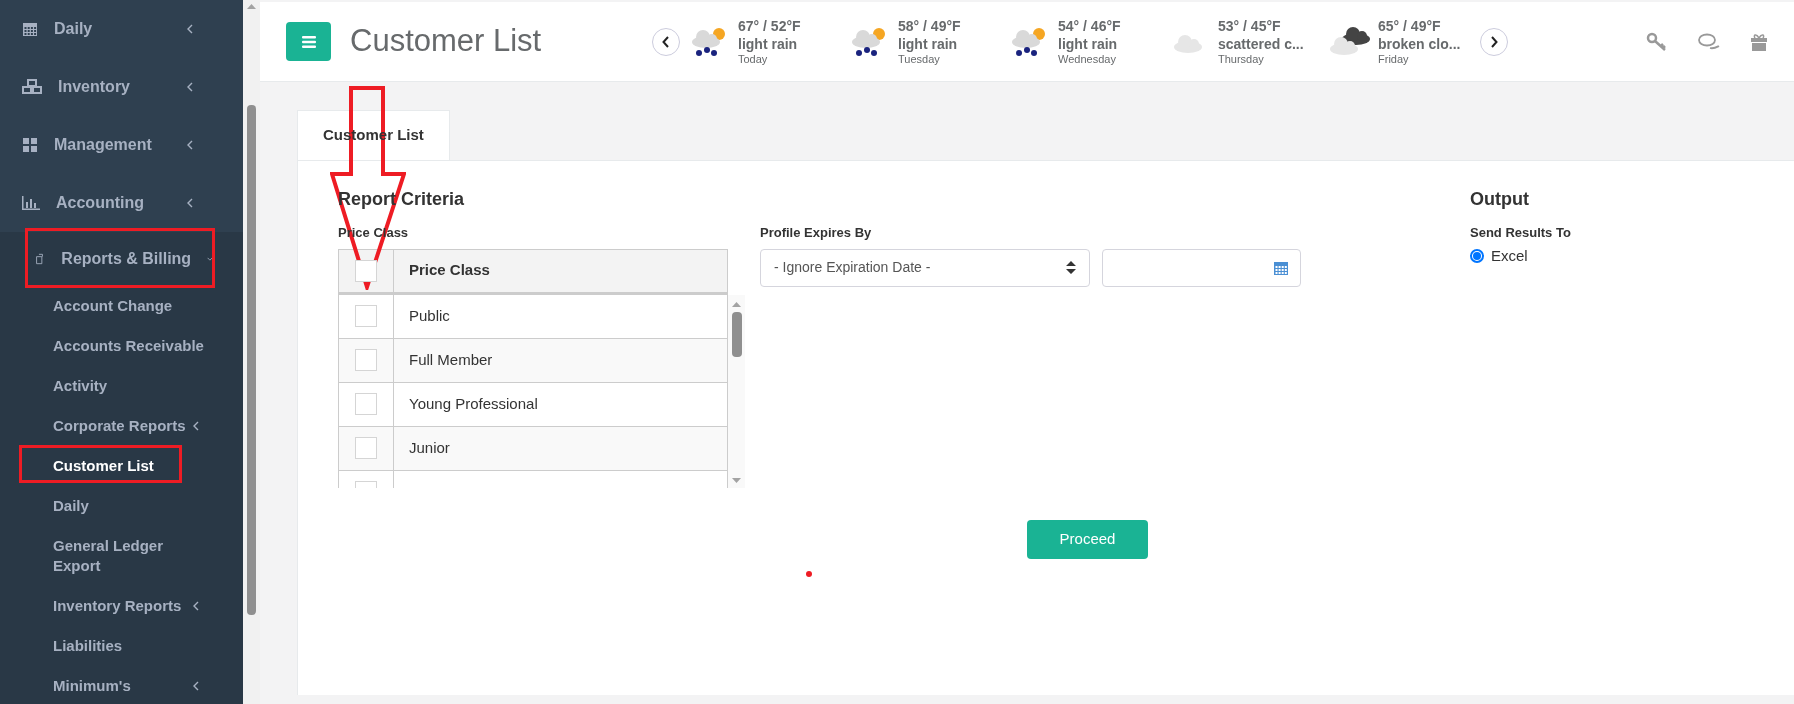 The width and height of the screenshot is (1794, 704). I want to click on gift-icon, so click(1759, 41).